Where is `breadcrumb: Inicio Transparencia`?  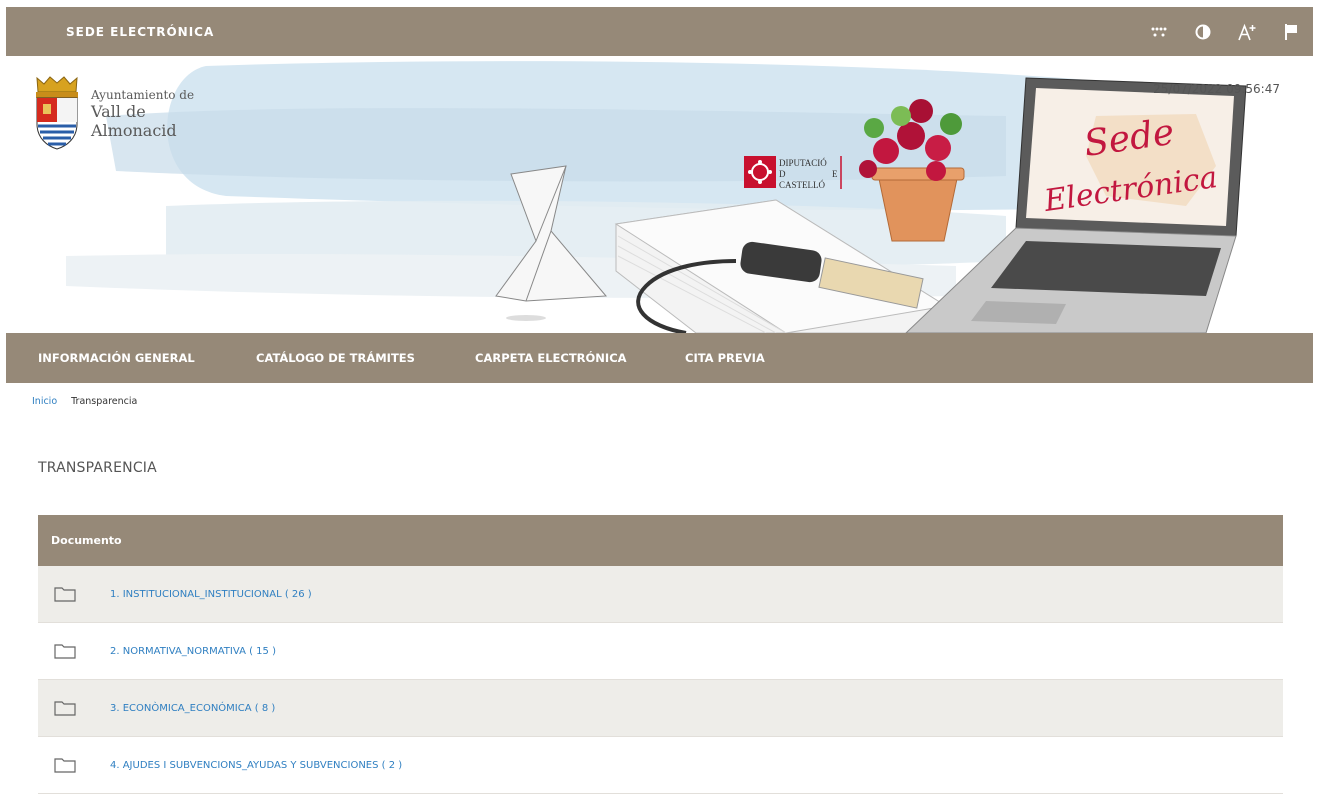
breadcrumb: Inicio Transparencia is located at coordinates (84, 401).